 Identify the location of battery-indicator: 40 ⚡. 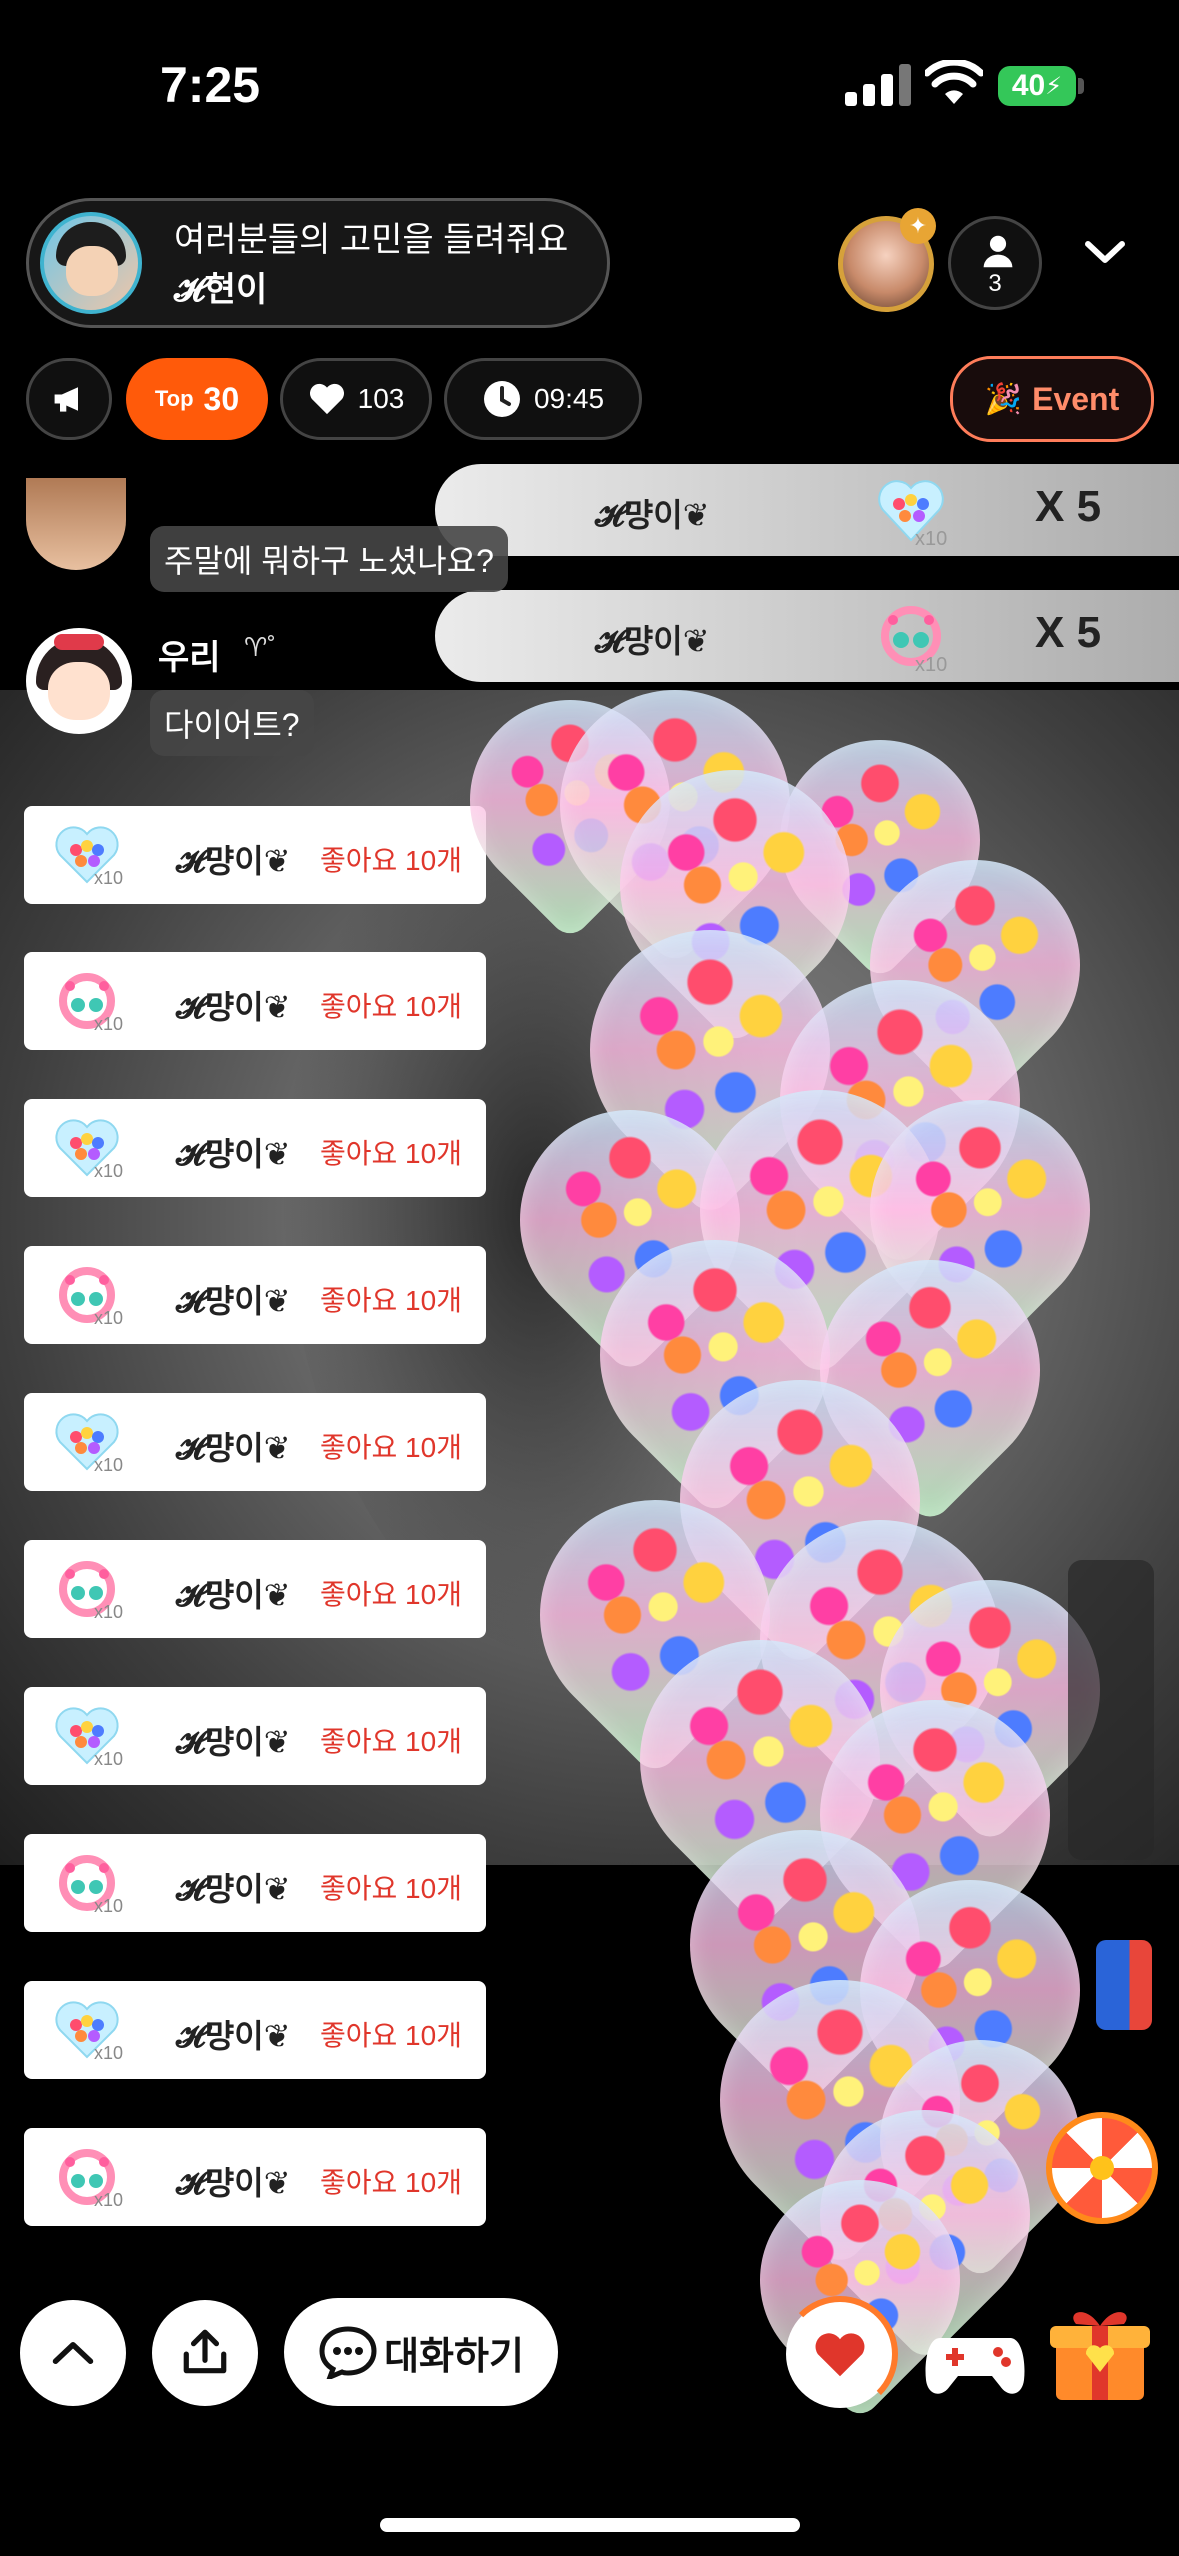
(1037, 86).